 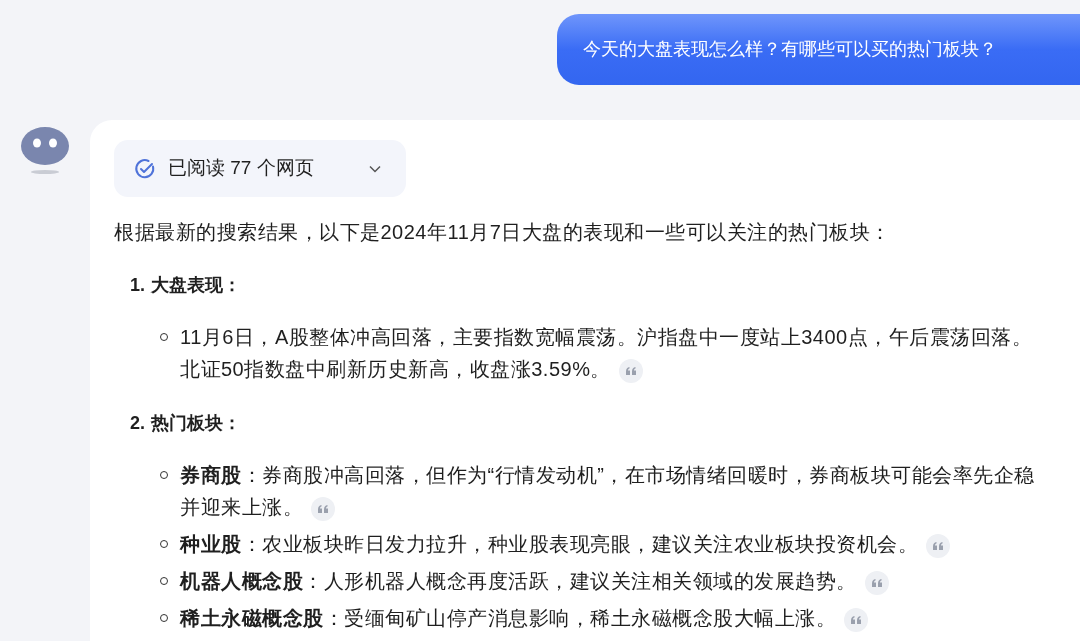 I want to click on sources-toggle: 已阅读 77 个网页, so click(x=260, y=168).